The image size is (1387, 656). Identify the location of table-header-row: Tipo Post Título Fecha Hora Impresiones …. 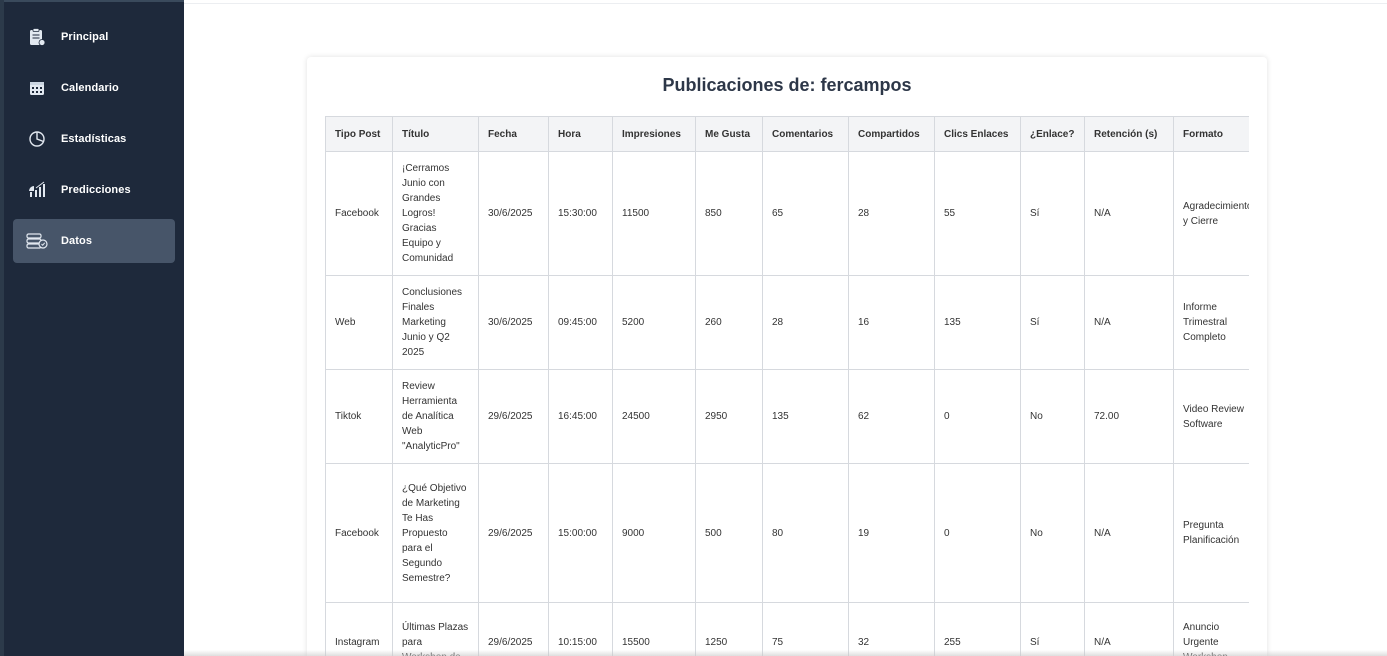
(787, 134).